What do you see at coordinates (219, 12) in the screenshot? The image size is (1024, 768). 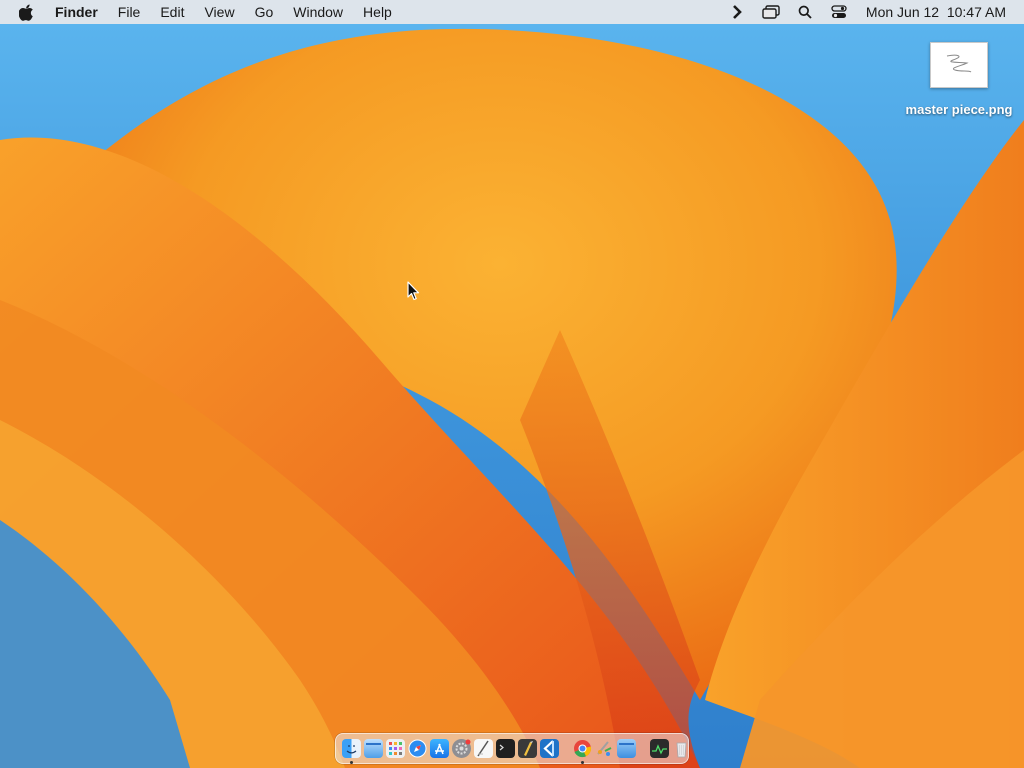 I see `menu-view: View` at bounding box center [219, 12].